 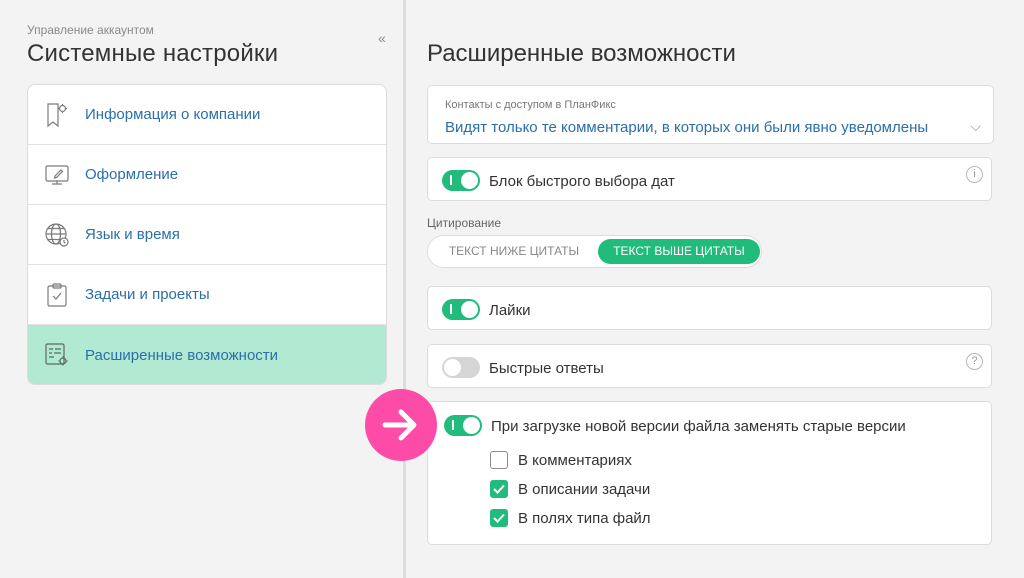 What do you see at coordinates (974, 174) in the screenshot?
I see `info-icon: i` at bounding box center [974, 174].